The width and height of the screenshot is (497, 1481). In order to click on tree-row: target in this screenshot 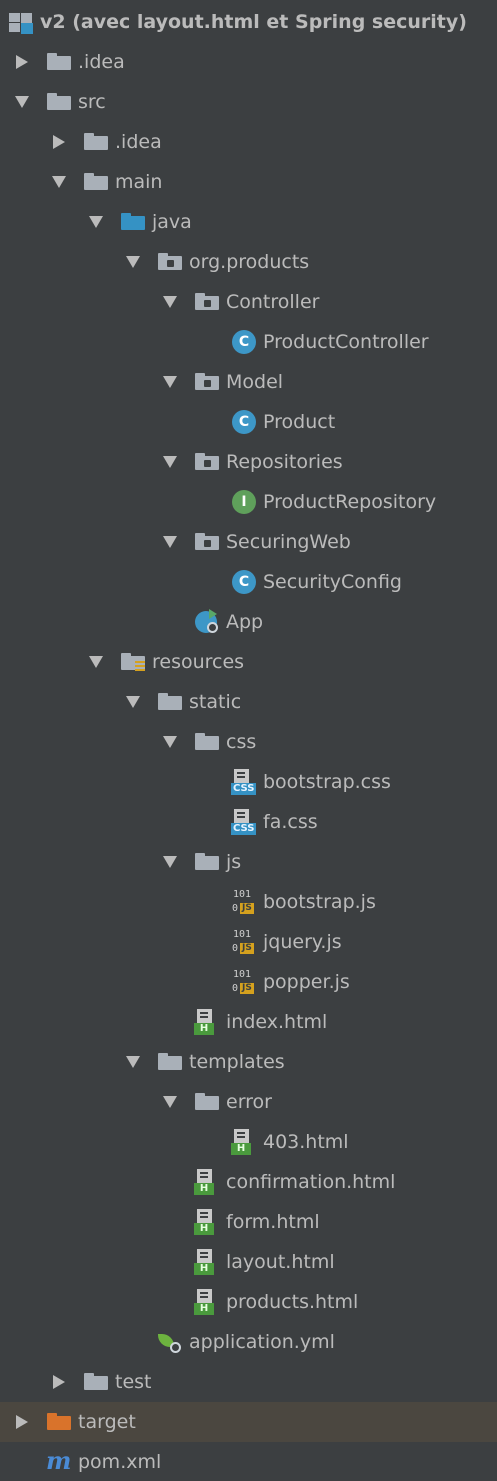, I will do `click(248, 1422)`.